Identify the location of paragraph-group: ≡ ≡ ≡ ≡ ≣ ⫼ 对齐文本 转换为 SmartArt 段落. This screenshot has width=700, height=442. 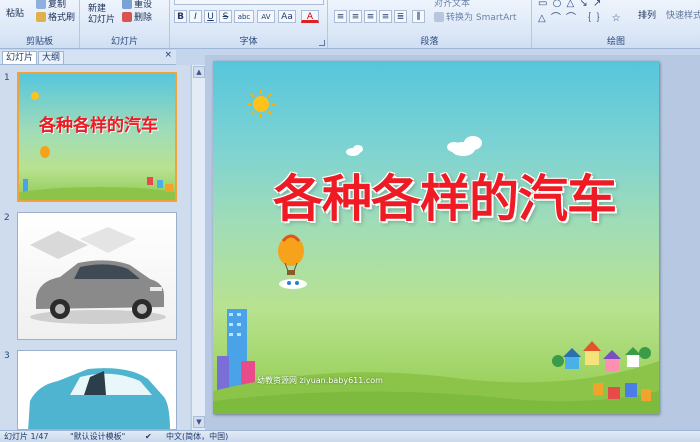
(430, 24).